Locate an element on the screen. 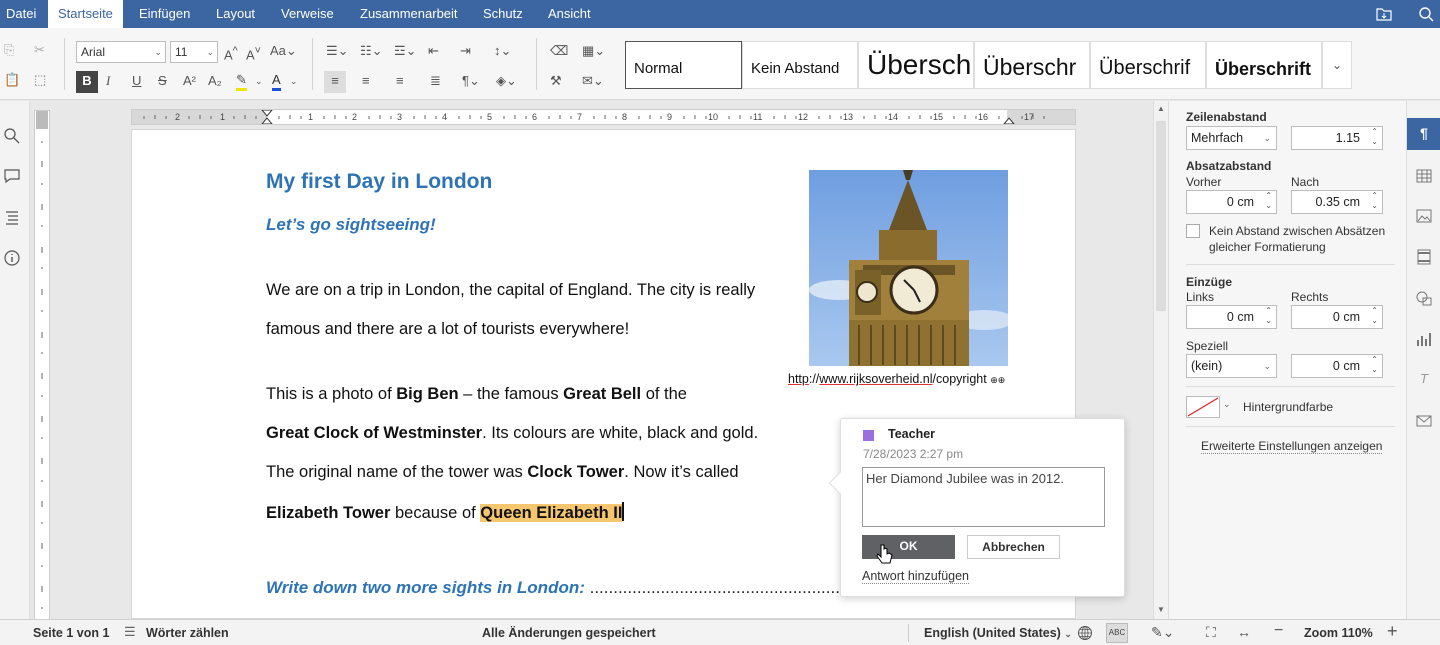  paragraph-settings-icon: ¶ is located at coordinates (1424, 134).